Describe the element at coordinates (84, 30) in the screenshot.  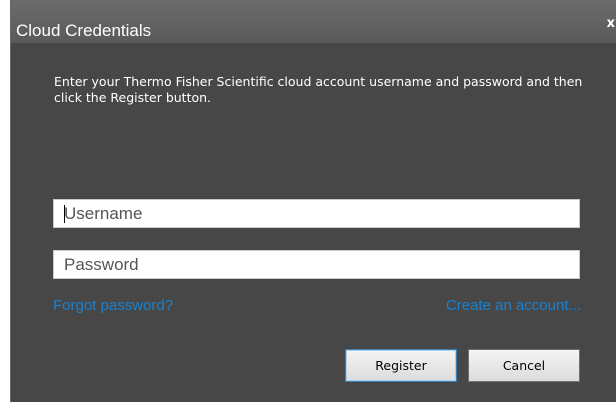
I see `dialog-title: Cloud Credentials` at that location.